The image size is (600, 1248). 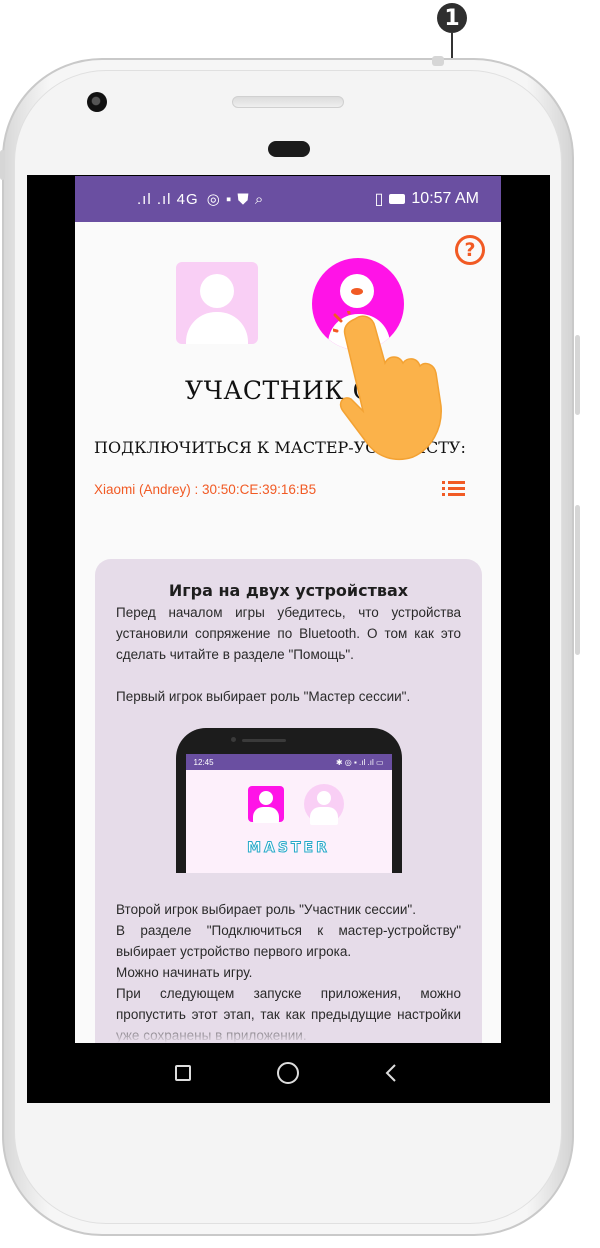 What do you see at coordinates (217, 291) in the screenshot?
I see `user-icon-head` at bounding box center [217, 291].